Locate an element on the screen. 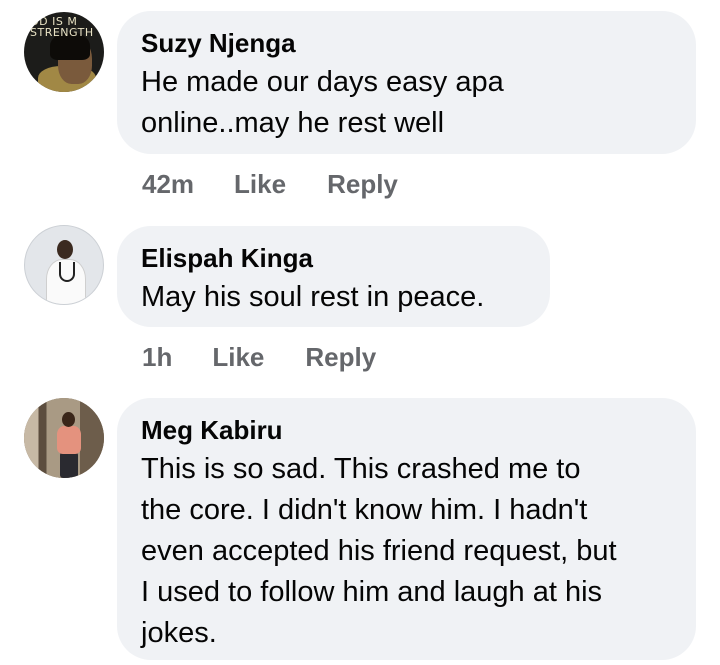 The height and width of the screenshot is (665, 720). comment-text: May his soul rest in peace. is located at coordinates (313, 297).